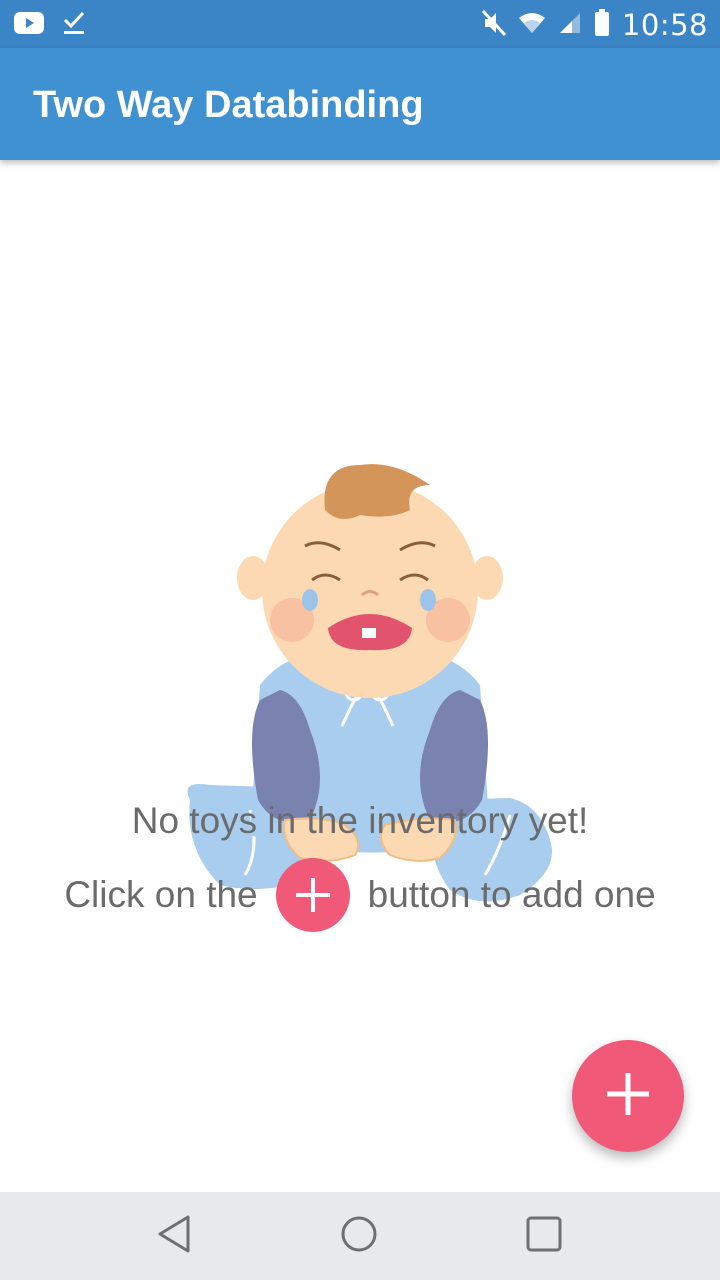 The height and width of the screenshot is (1280, 720). Describe the element at coordinates (570, 25) in the screenshot. I see `signal-icon` at that location.